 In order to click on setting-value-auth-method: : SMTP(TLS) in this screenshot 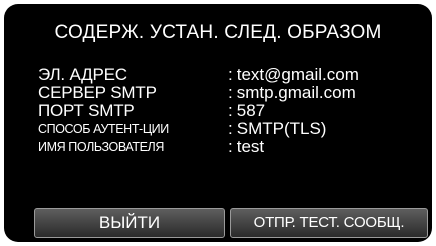, I will do `click(277, 129)`.